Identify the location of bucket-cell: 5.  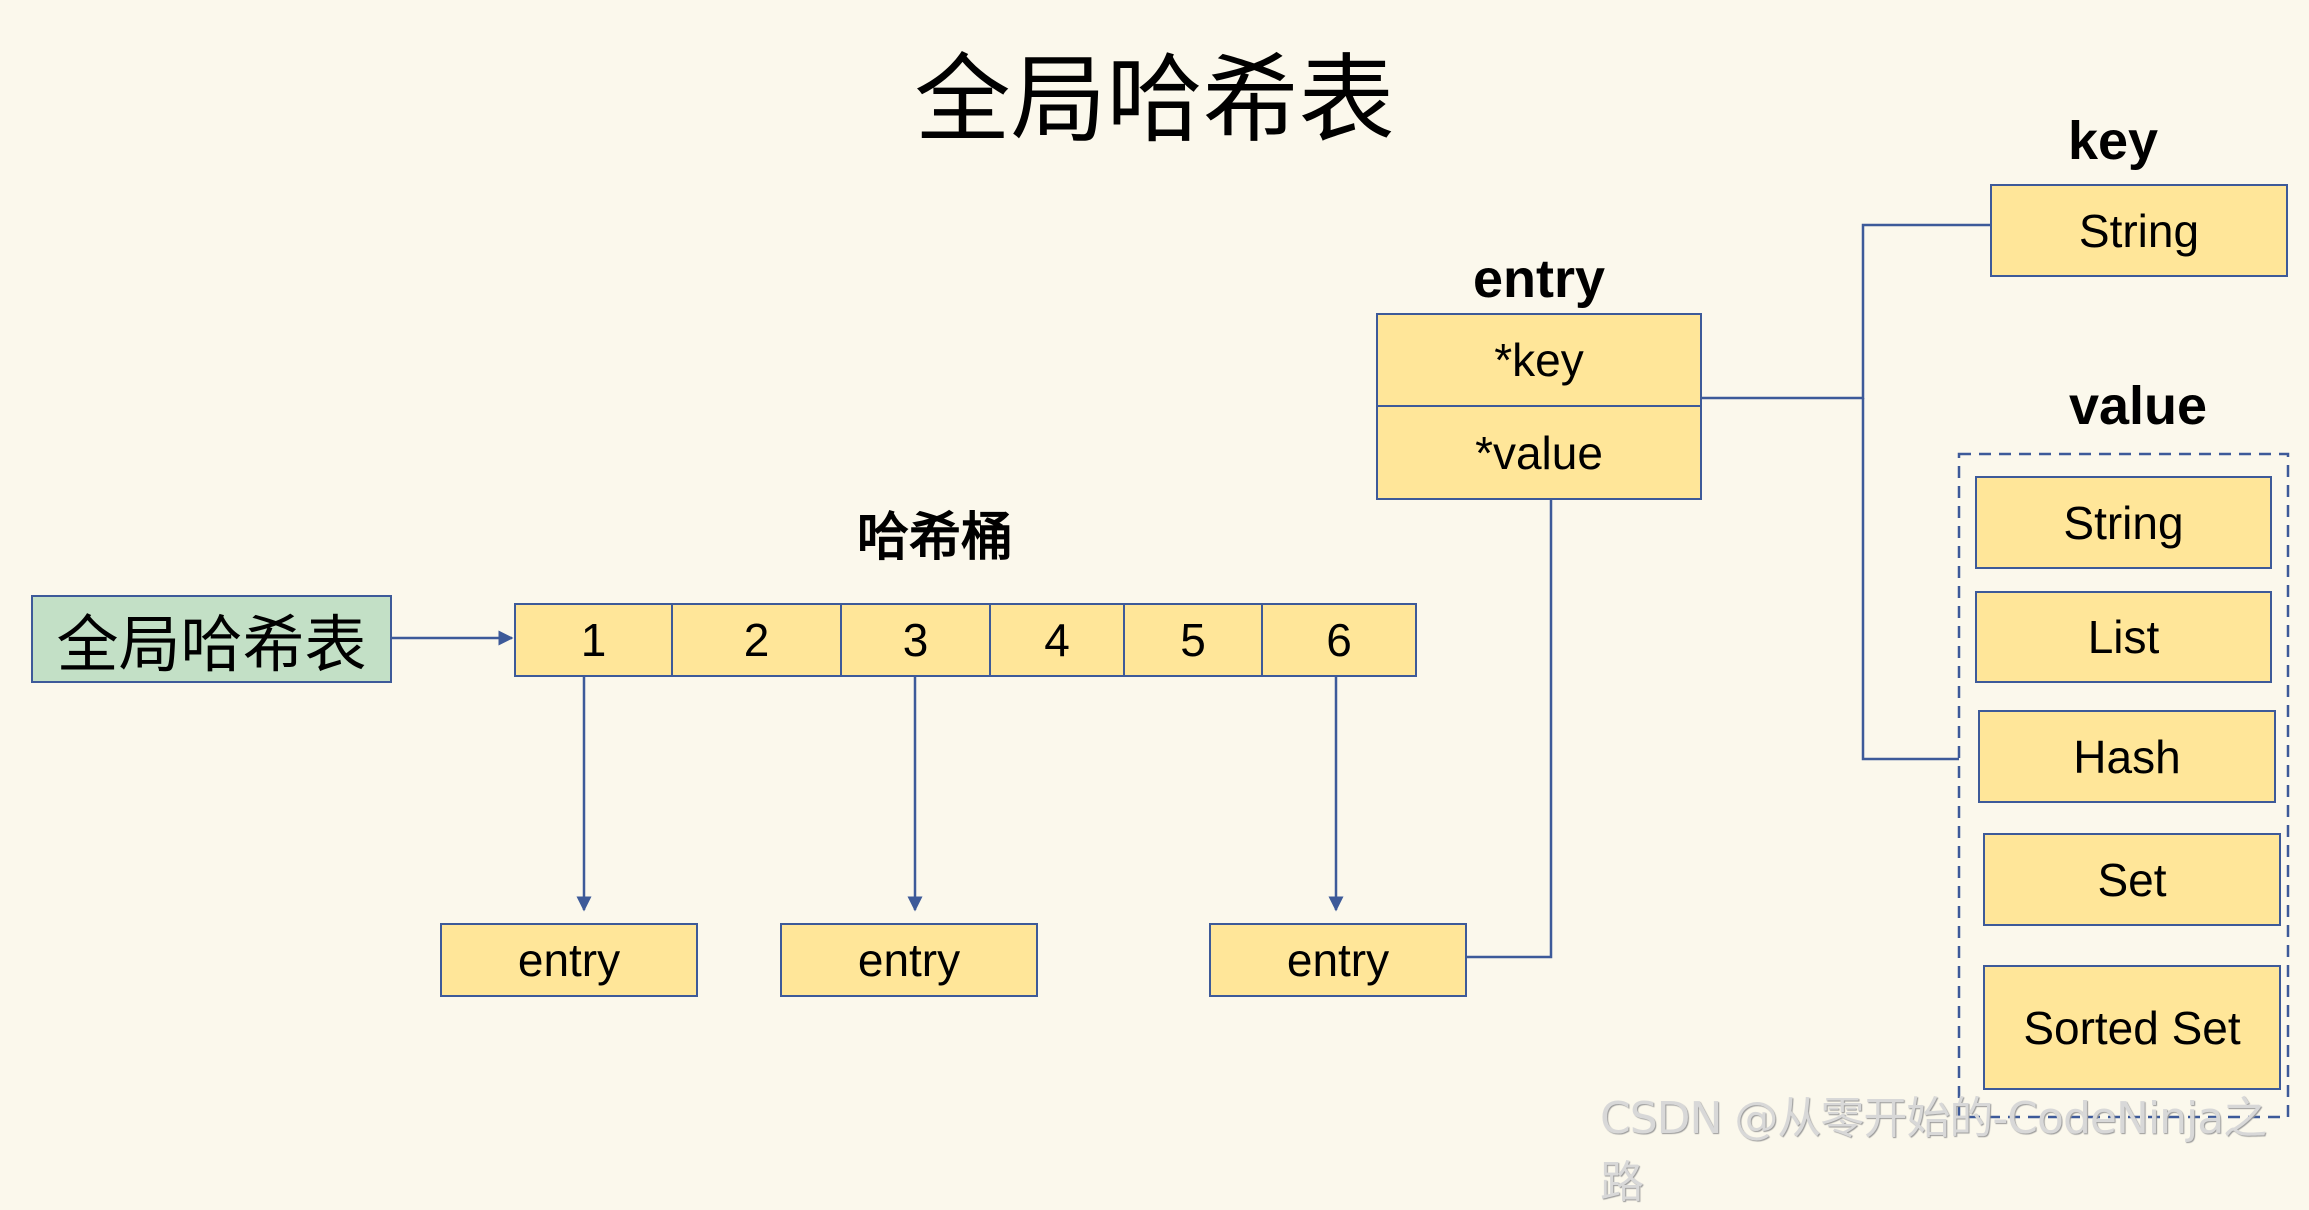
(1194, 640).